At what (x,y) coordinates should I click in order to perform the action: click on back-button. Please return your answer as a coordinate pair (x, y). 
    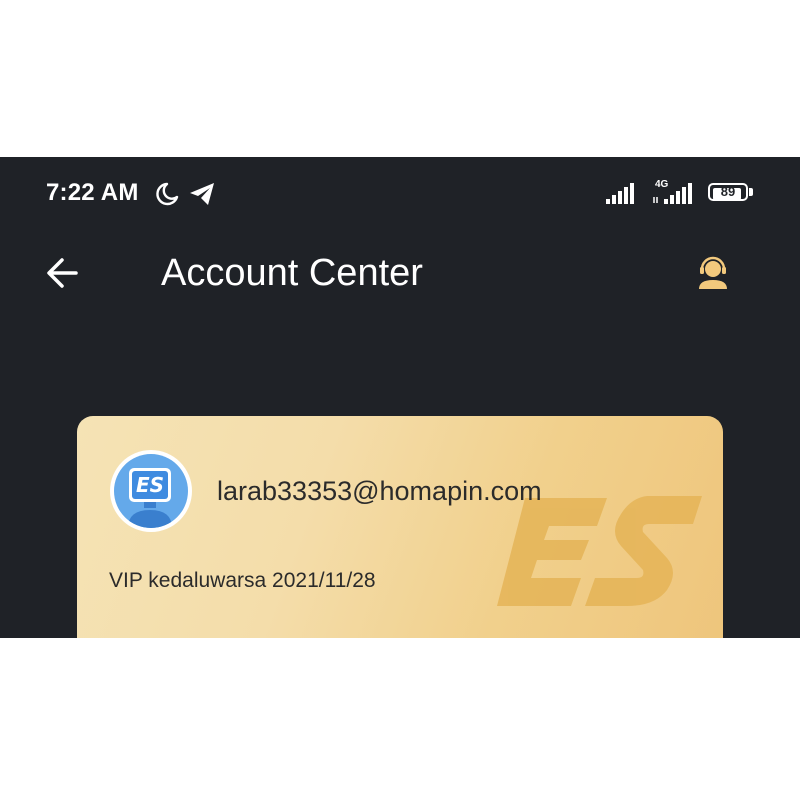
    Looking at the image, I should click on (62, 273).